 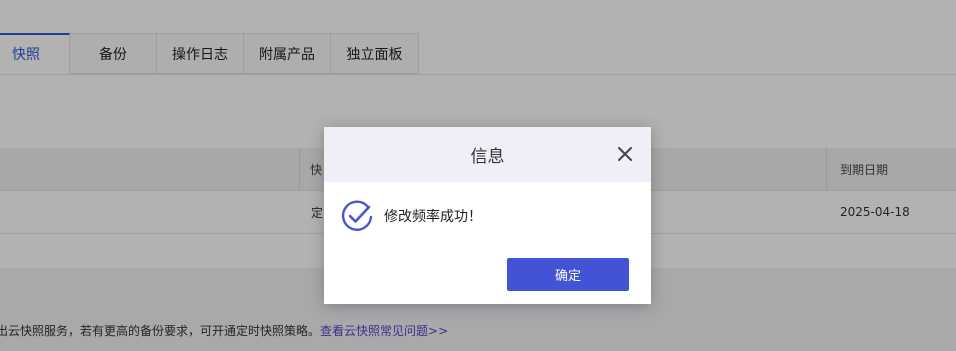 What do you see at coordinates (357, 215) in the screenshot?
I see `success-check-icon` at bounding box center [357, 215].